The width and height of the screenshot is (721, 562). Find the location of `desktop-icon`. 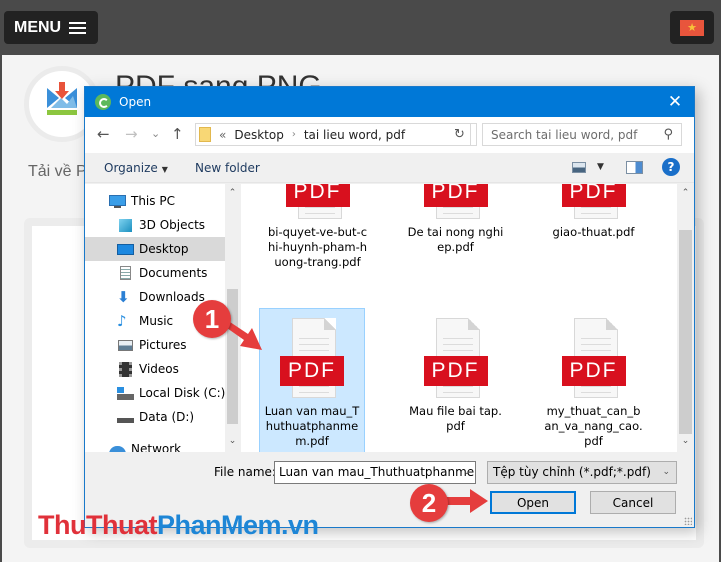

desktop-icon is located at coordinates (125, 249).